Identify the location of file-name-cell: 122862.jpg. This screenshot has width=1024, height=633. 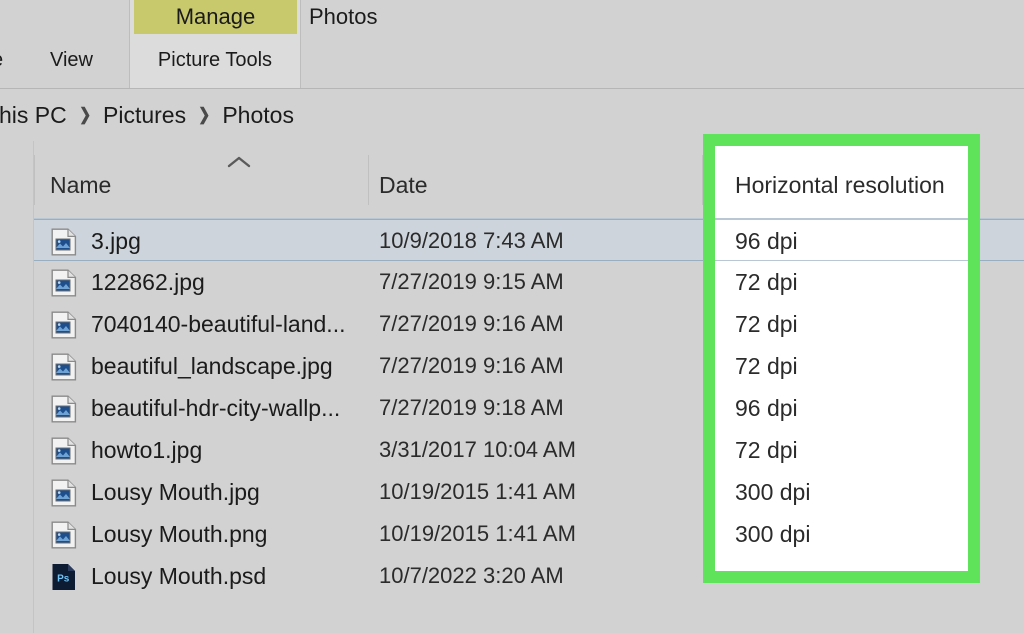
(148, 282).